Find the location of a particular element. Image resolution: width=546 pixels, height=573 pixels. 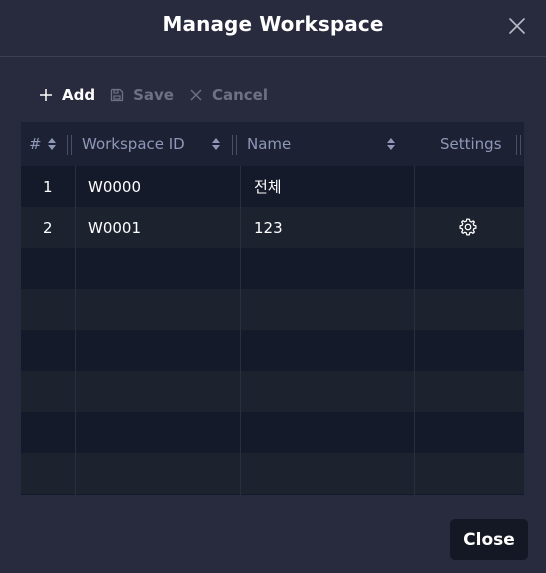

toolbar: Add Save Cancel is located at coordinates (160, 95).